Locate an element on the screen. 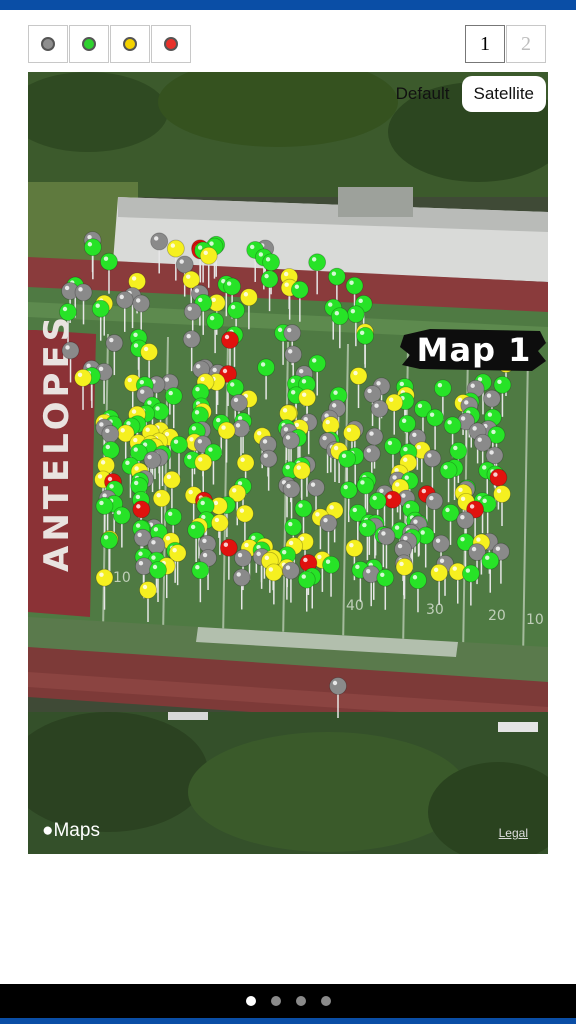 The height and width of the screenshot is (1024, 576). filter-red-button is located at coordinates (171, 44).